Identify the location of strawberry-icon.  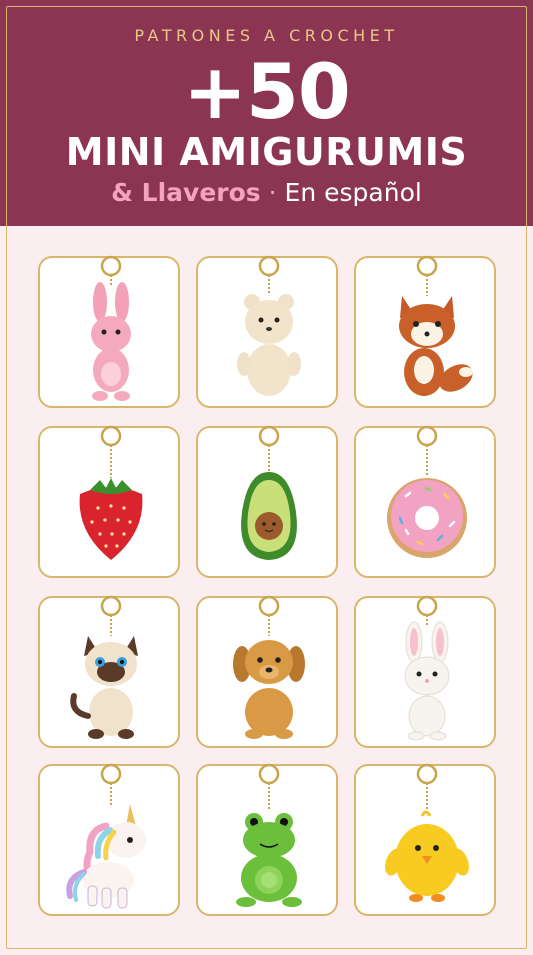
(111, 492).